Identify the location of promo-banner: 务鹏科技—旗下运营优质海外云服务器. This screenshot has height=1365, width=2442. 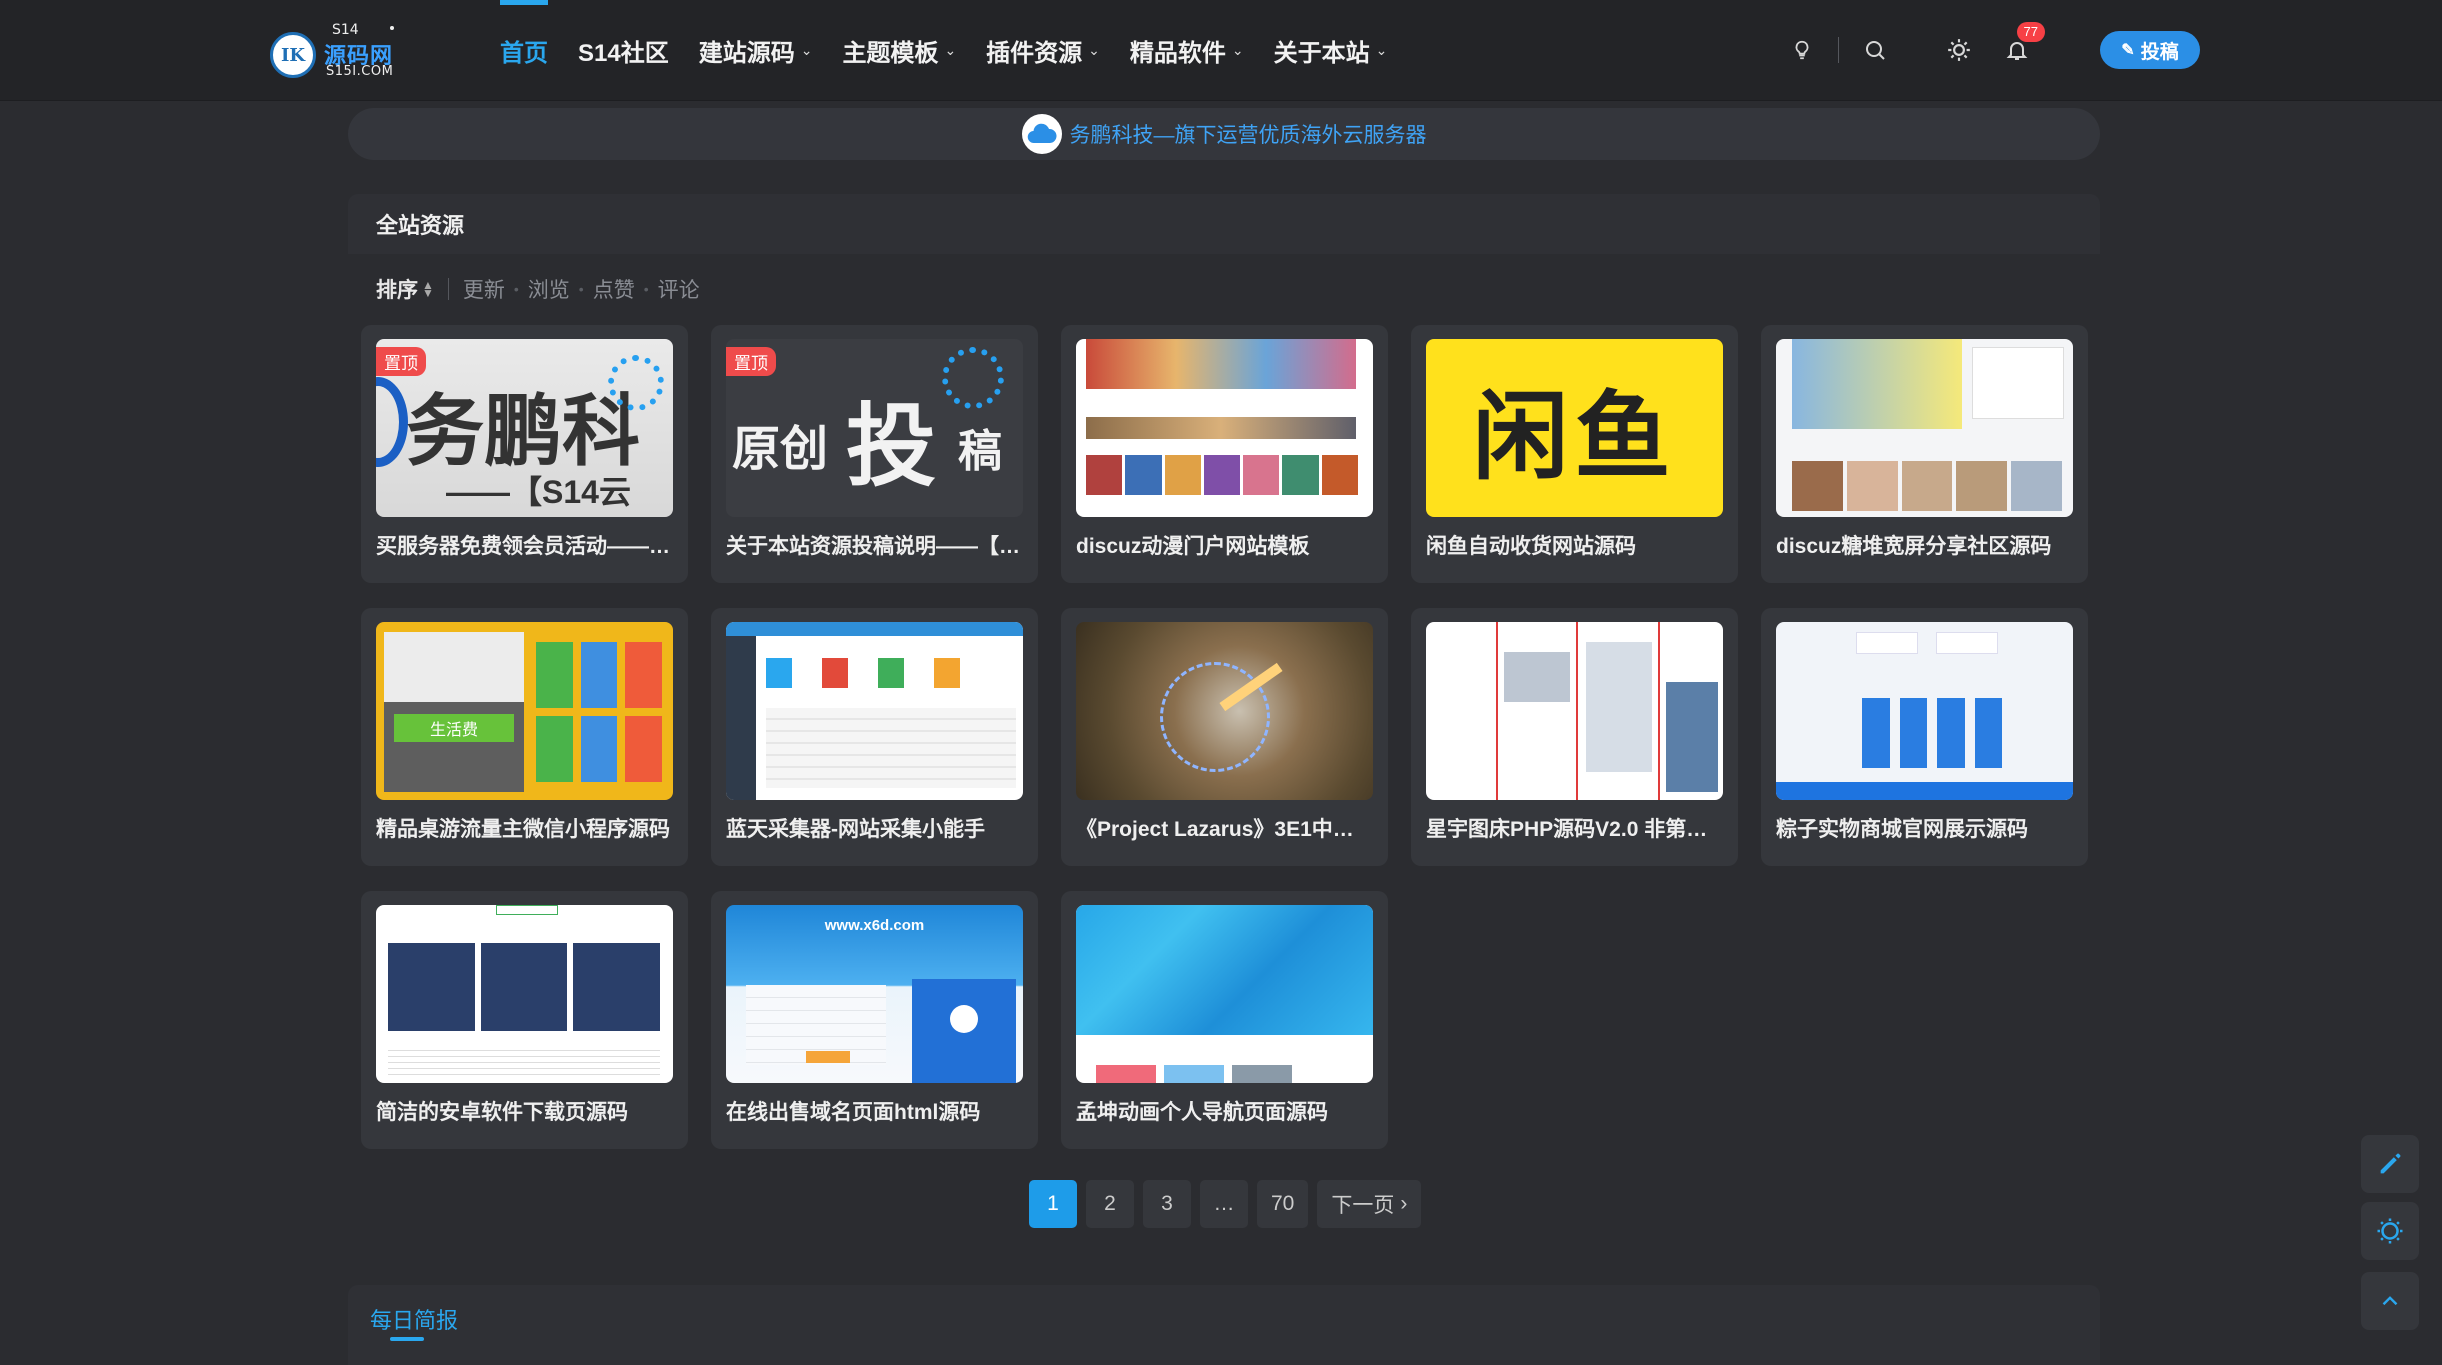
(1224, 134).